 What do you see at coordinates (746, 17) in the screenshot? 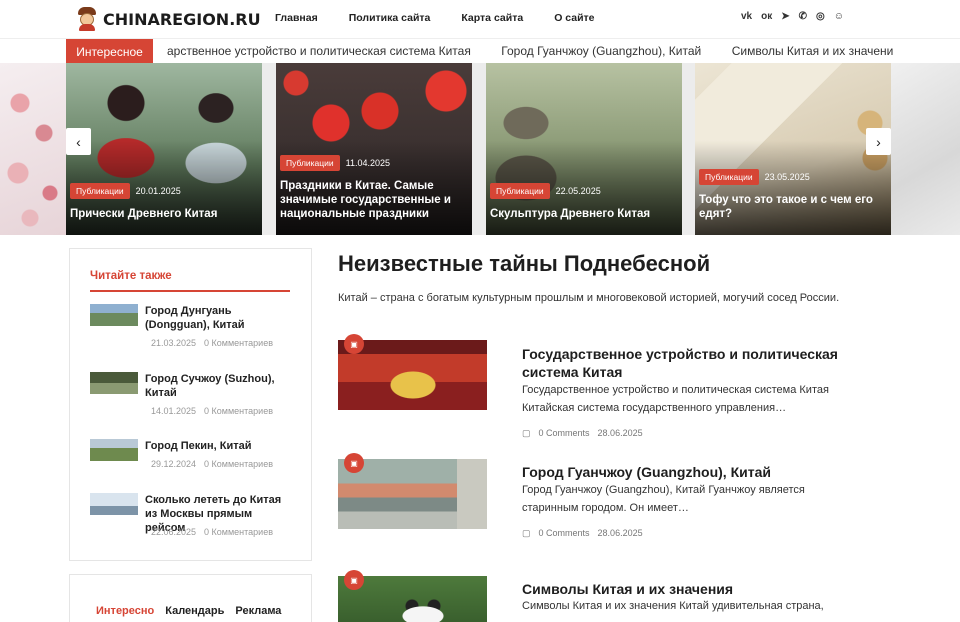
I see `vk-icon: vk` at bounding box center [746, 17].